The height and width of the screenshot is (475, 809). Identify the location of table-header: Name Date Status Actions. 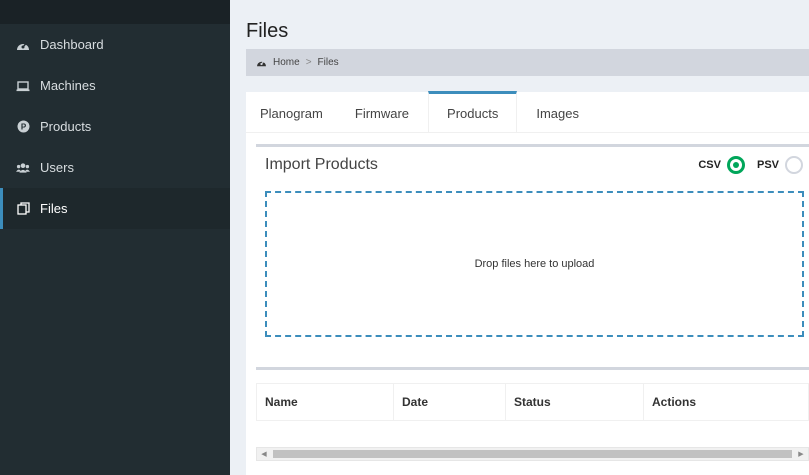
(532, 402).